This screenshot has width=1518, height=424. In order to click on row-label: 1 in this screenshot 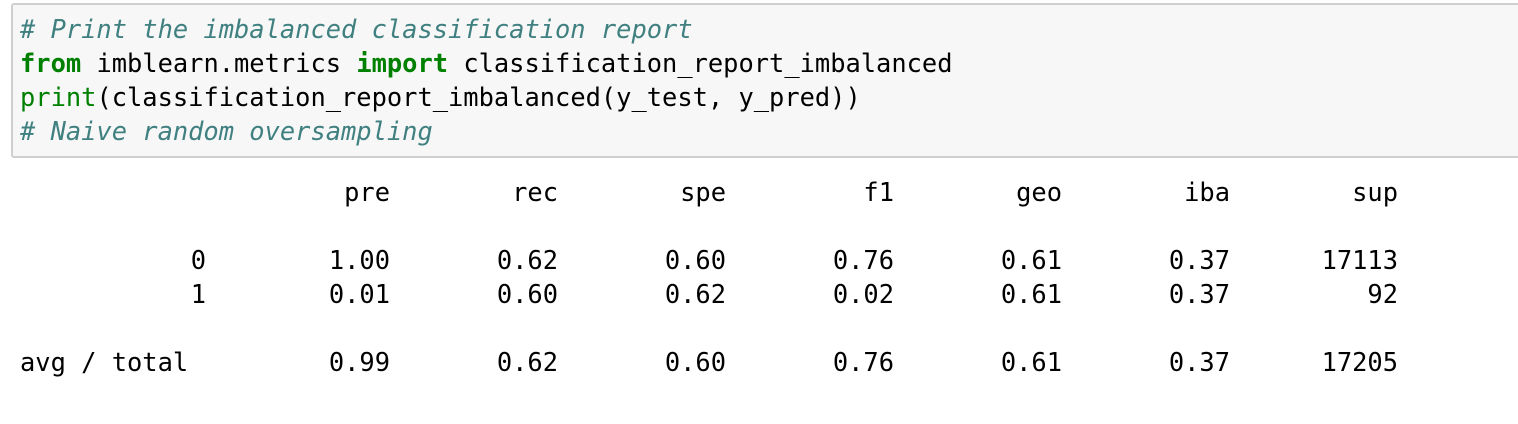, I will do `click(198, 294)`.